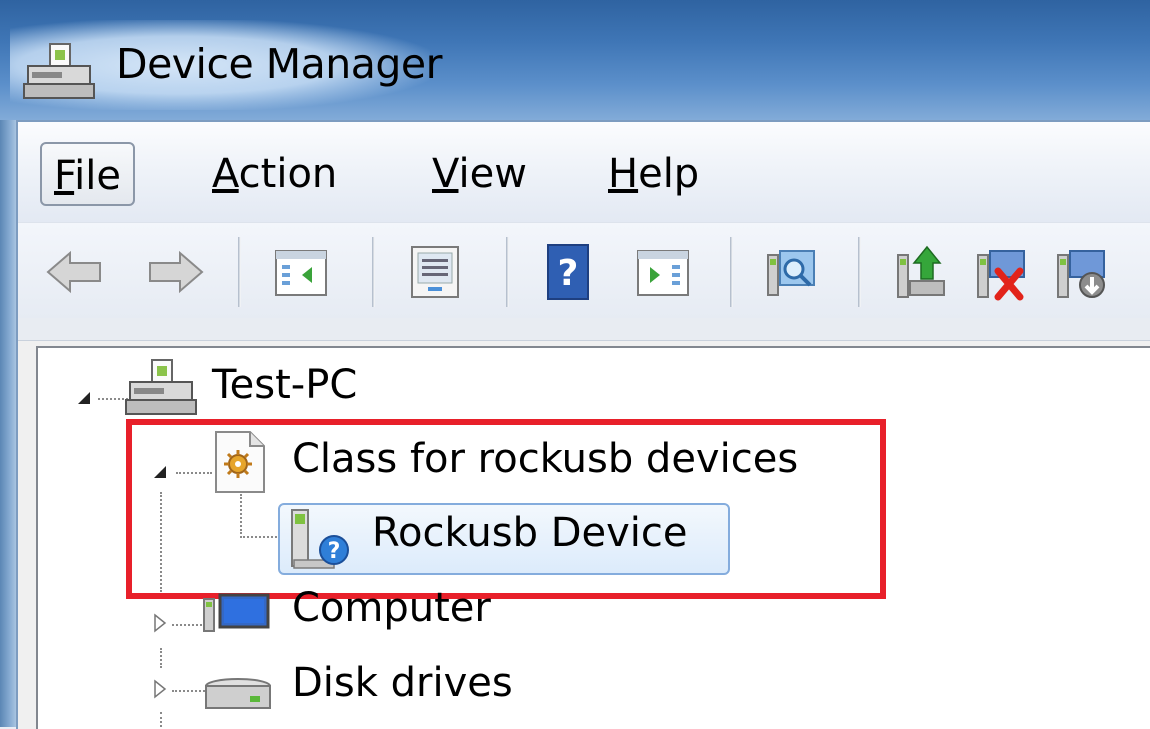  Describe the element at coordinates (75, 272) in the screenshot. I see `back-icon` at that location.